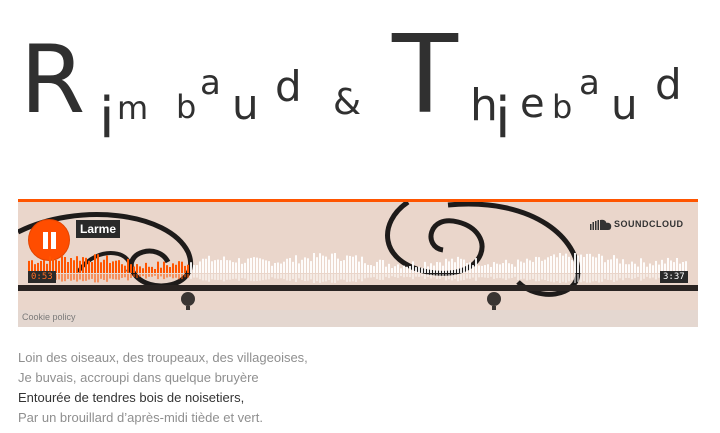  I want to click on duration: 3:37, so click(674, 277).